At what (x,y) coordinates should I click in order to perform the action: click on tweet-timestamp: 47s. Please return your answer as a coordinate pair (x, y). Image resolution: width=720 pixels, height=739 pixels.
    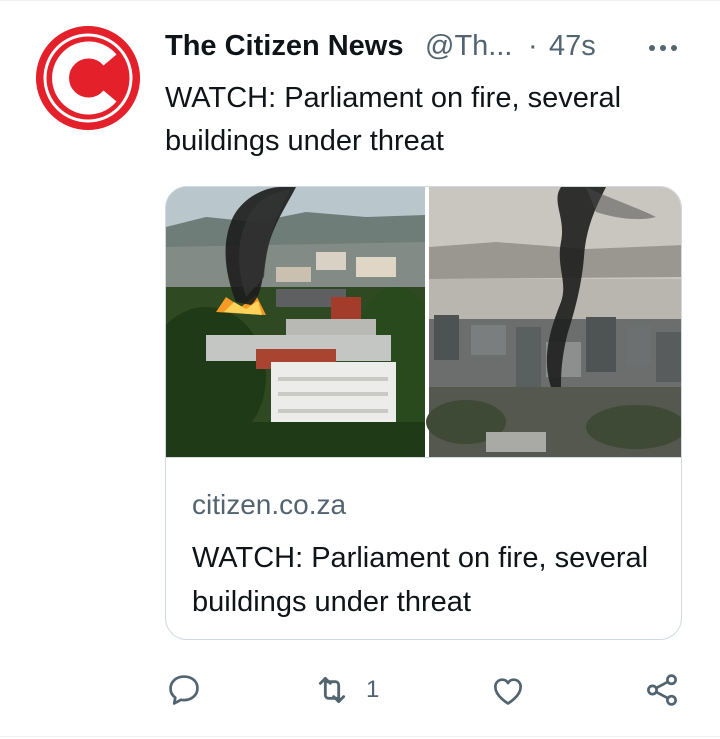
    Looking at the image, I should click on (572, 46).